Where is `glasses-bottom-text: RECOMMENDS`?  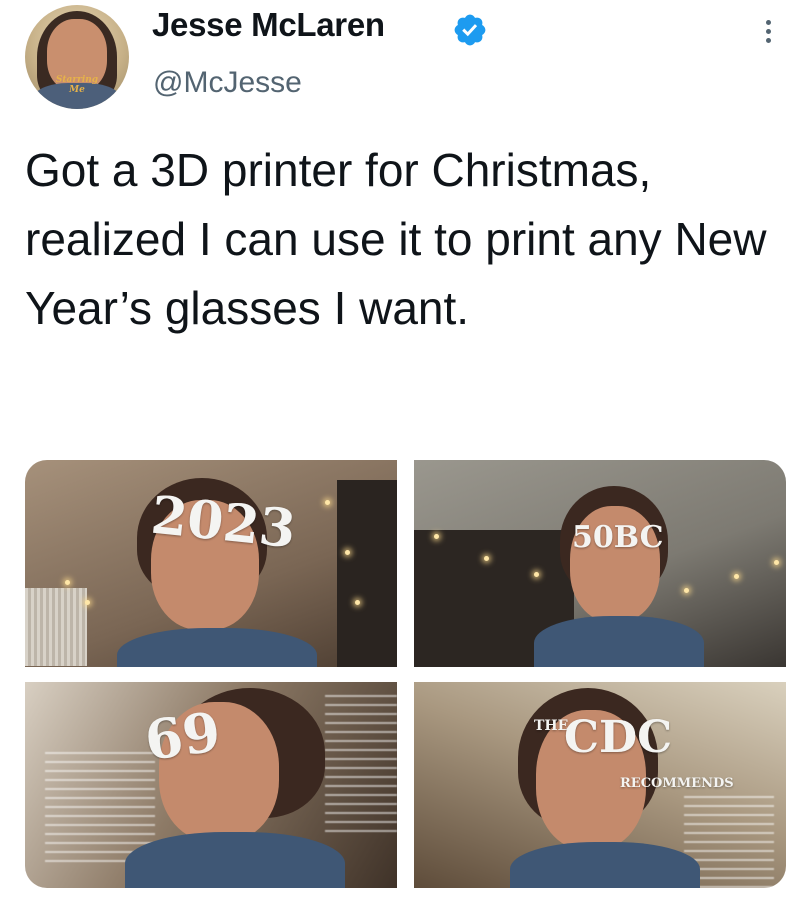 glasses-bottom-text: RECOMMENDS is located at coordinates (677, 783).